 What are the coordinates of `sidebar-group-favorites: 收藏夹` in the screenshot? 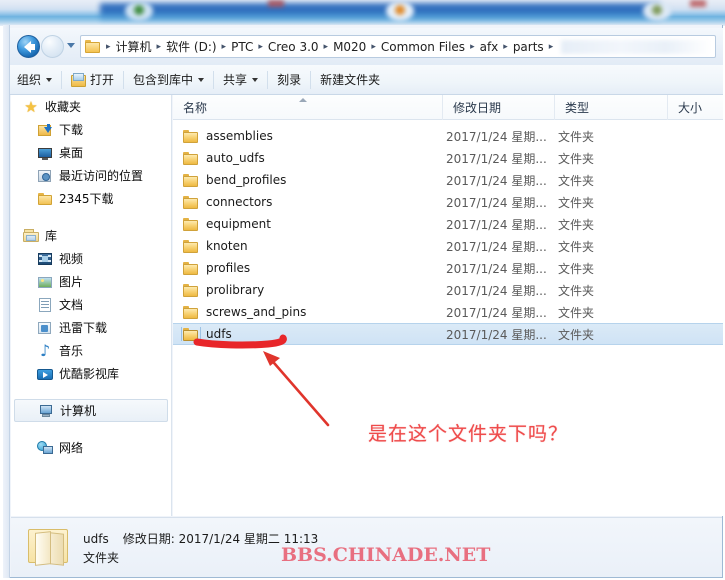 It's located at (91, 106).